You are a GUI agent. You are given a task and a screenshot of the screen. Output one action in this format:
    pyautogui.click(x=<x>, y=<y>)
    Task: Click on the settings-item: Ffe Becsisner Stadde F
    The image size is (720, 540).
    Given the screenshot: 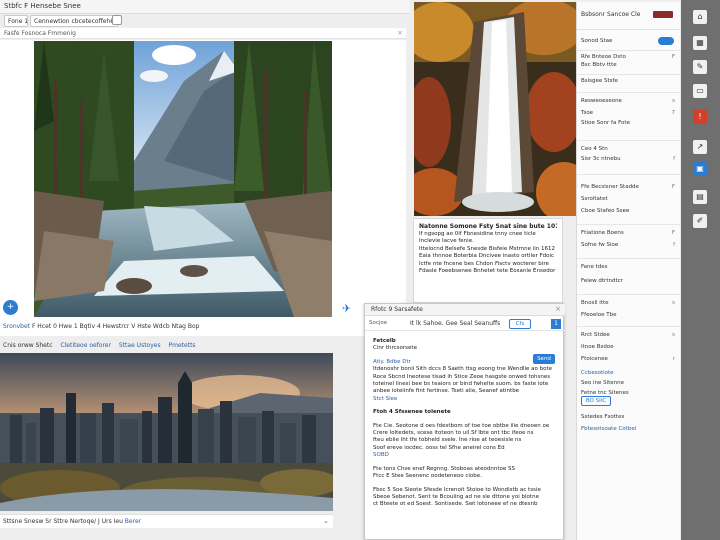 What is the action you would take?
    pyautogui.click(x=629, y=187)
    